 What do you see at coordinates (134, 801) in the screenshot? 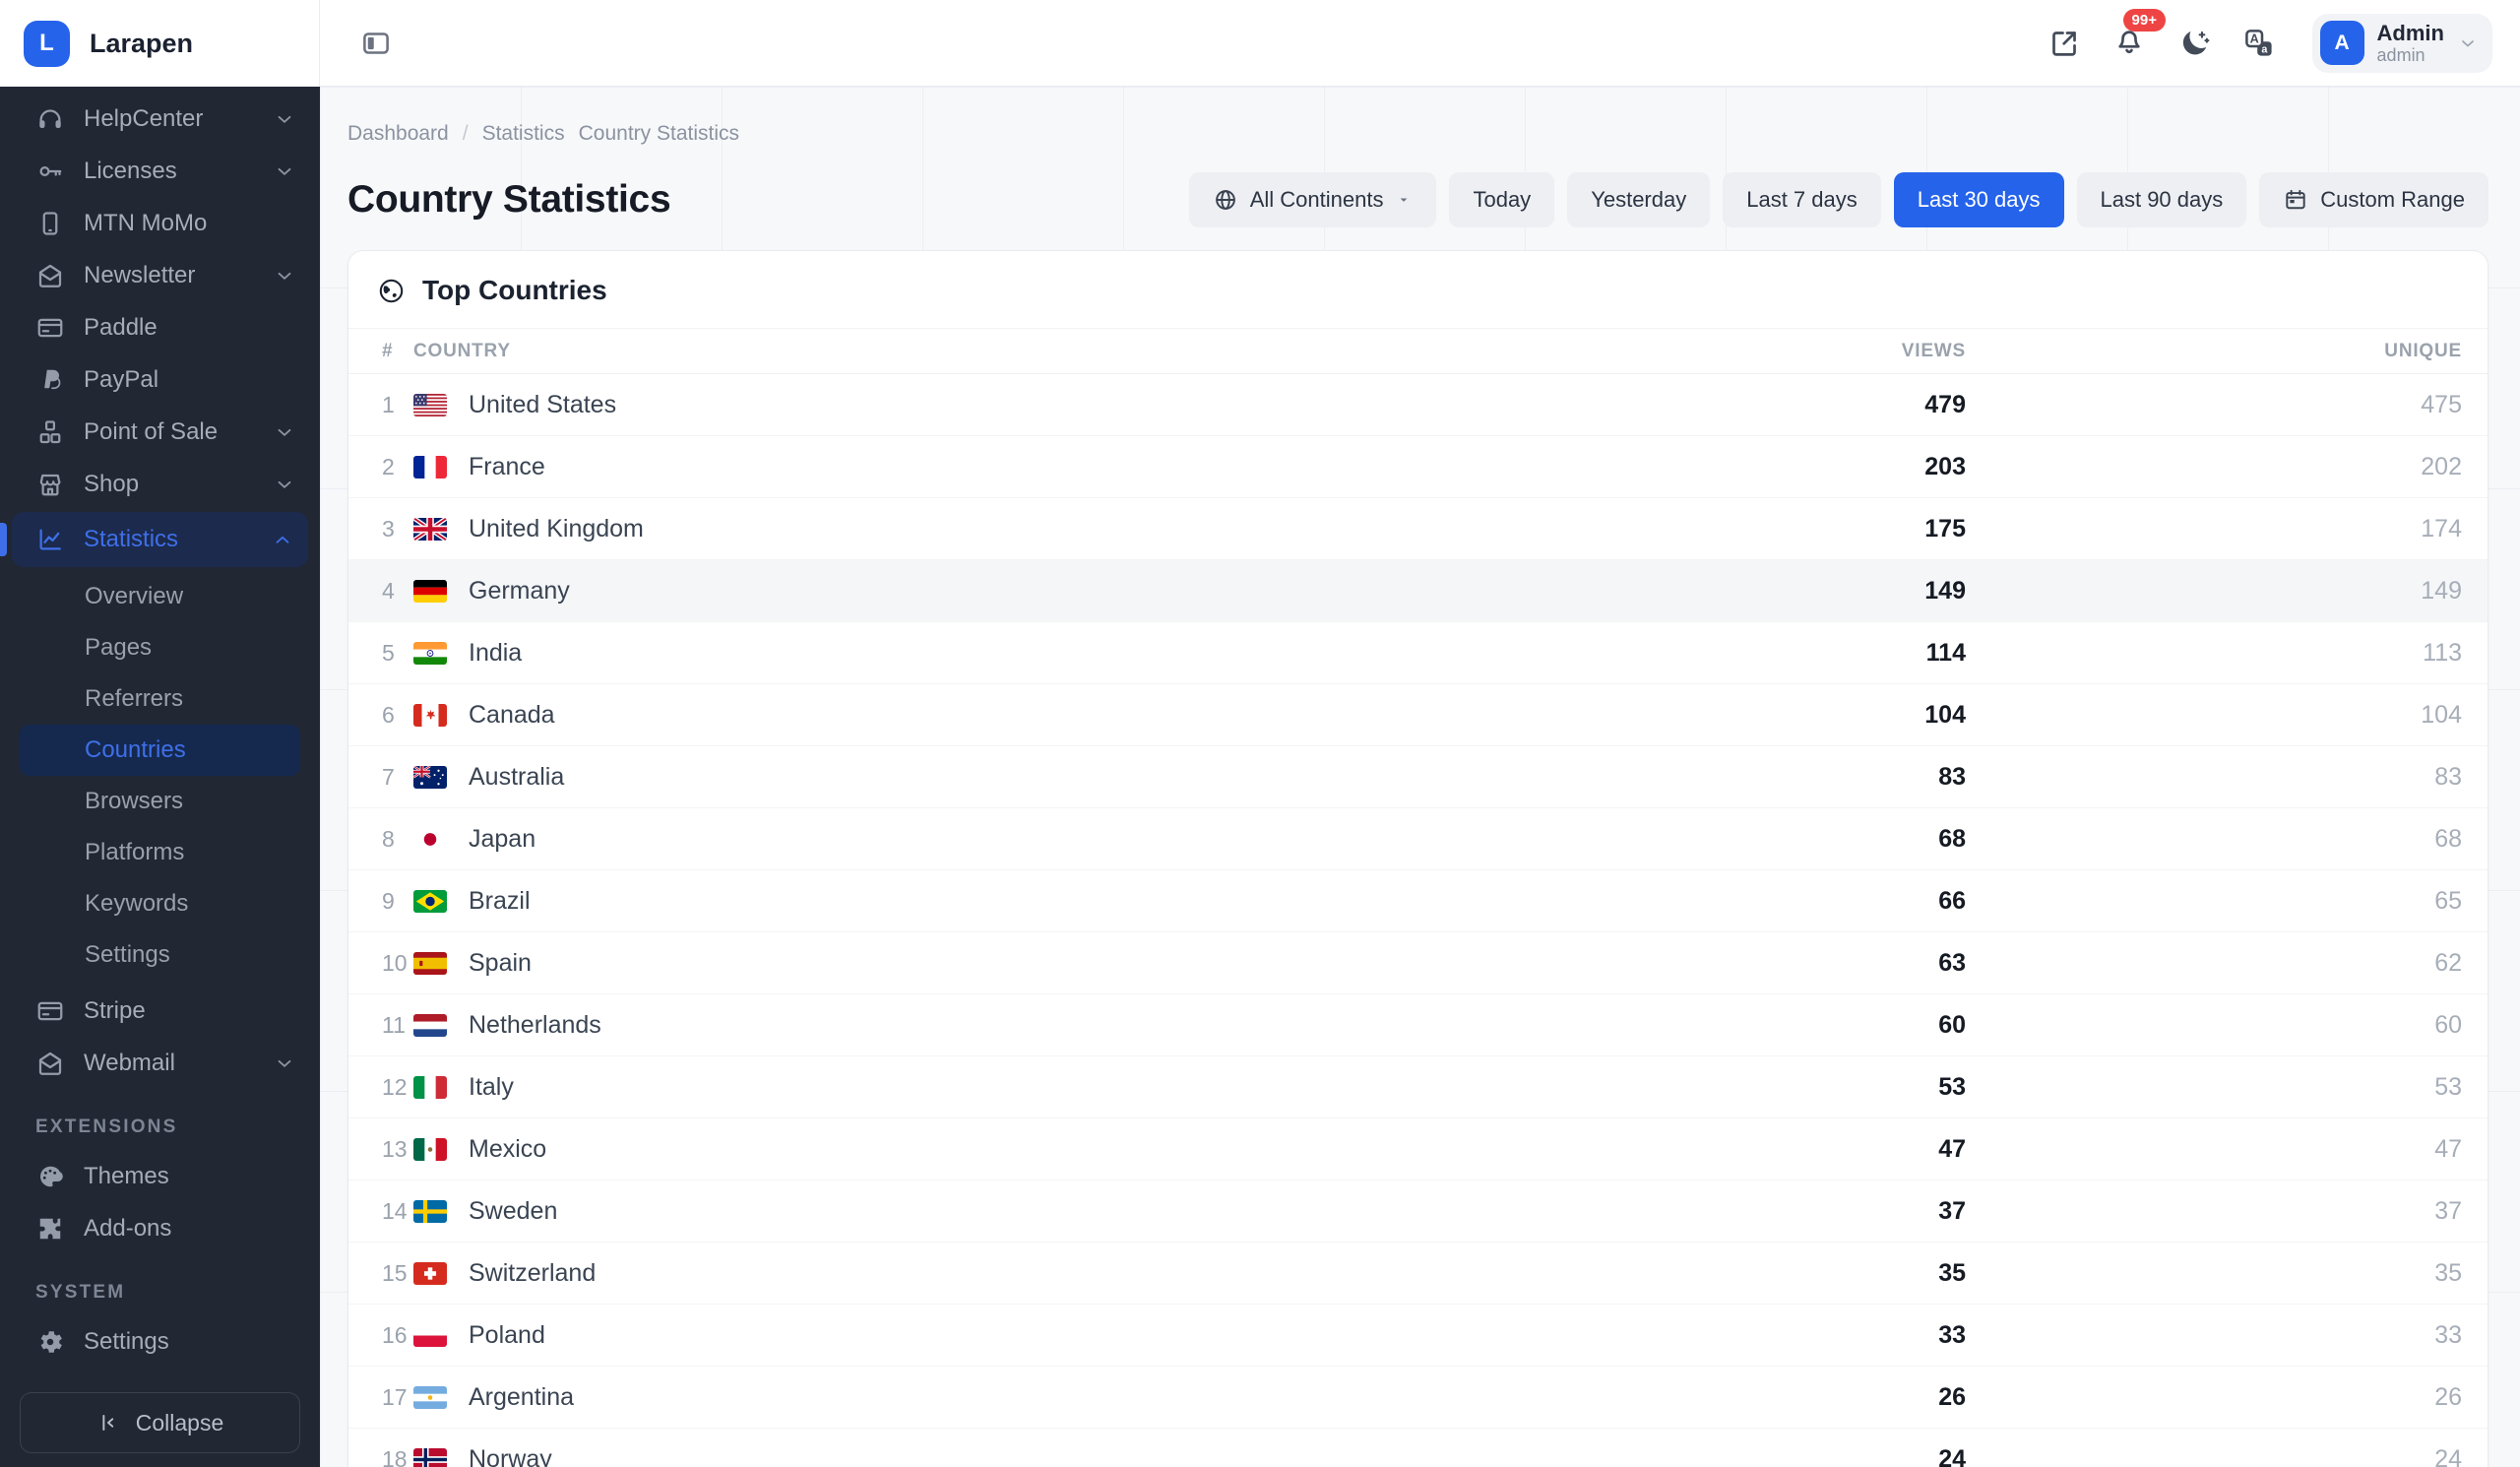
I see `sidebar-subitem-label: Browsers` at bounding box center [134, 801].